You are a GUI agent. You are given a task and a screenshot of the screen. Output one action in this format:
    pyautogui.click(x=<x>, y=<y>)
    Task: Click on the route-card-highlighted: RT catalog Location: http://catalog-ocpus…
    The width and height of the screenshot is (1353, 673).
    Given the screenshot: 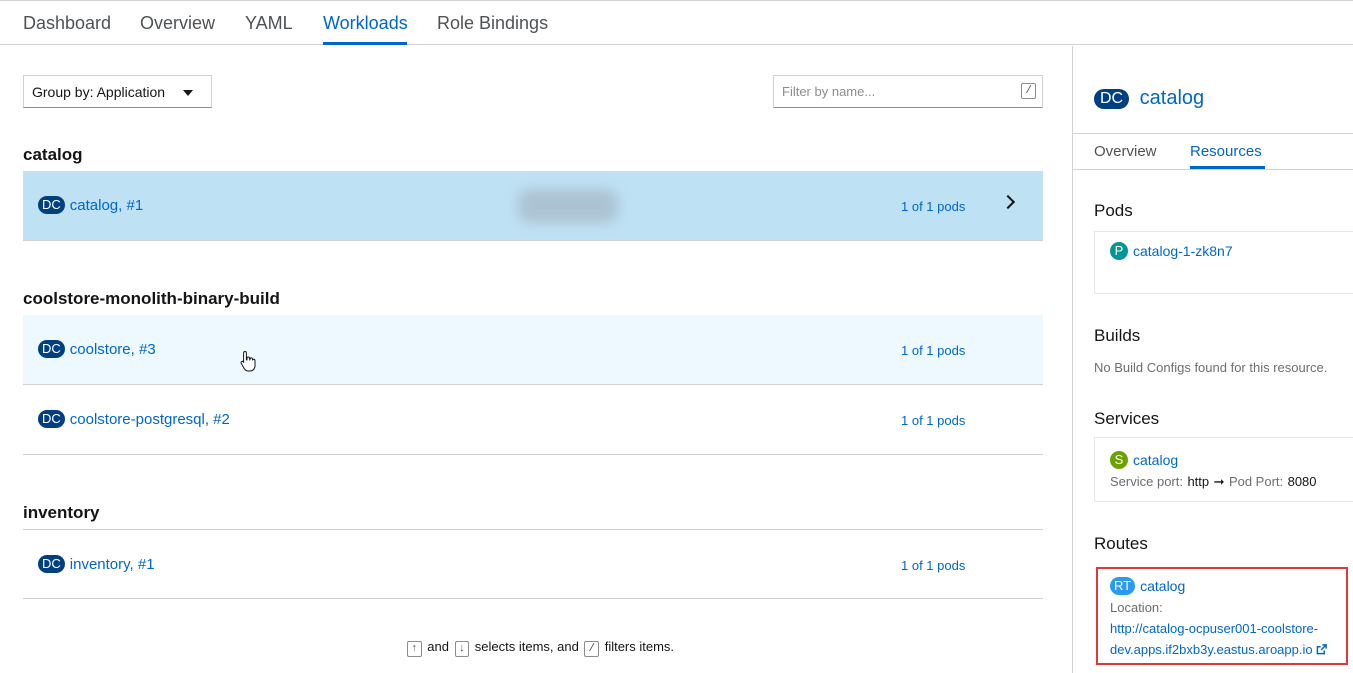 What is the action you would take?
    pyautogui.click(x=1222, y=616)
    